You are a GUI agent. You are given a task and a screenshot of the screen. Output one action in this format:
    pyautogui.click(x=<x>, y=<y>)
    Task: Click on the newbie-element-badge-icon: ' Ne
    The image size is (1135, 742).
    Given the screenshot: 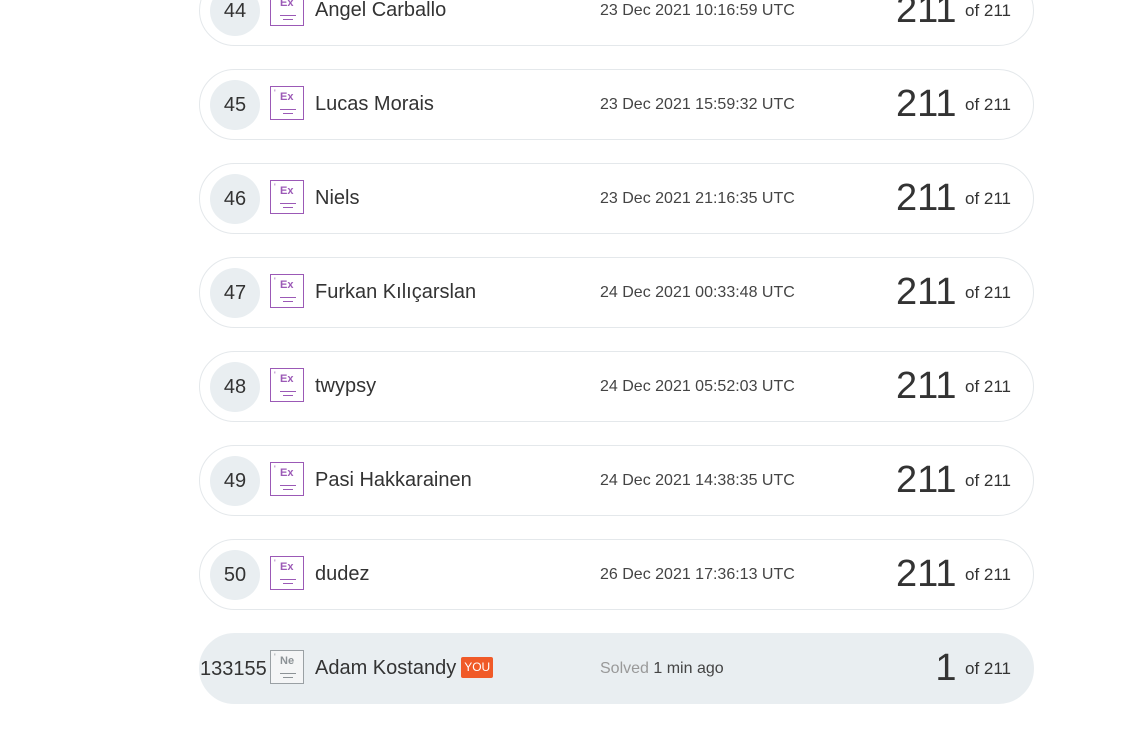 What is the action you would take?
    pyautogui.click(x=287, y=667)
    